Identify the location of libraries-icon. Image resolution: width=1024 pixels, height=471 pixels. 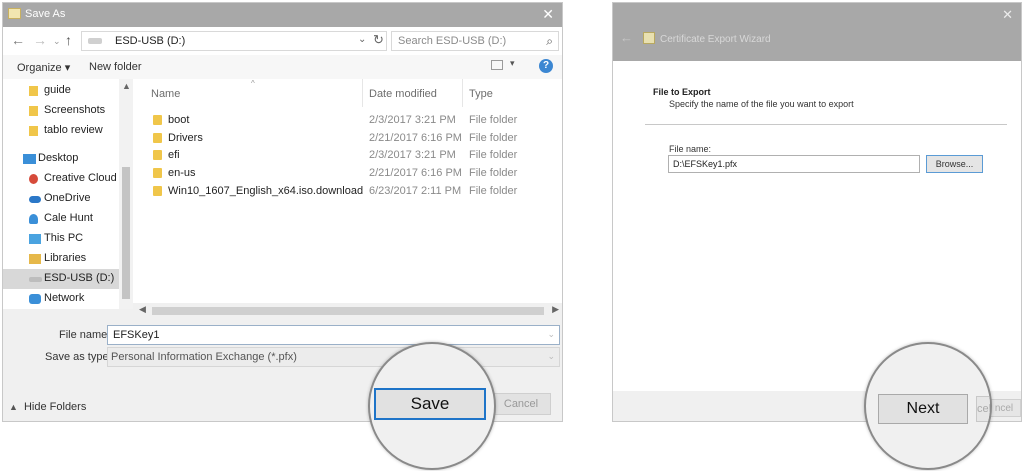
(35, 259).